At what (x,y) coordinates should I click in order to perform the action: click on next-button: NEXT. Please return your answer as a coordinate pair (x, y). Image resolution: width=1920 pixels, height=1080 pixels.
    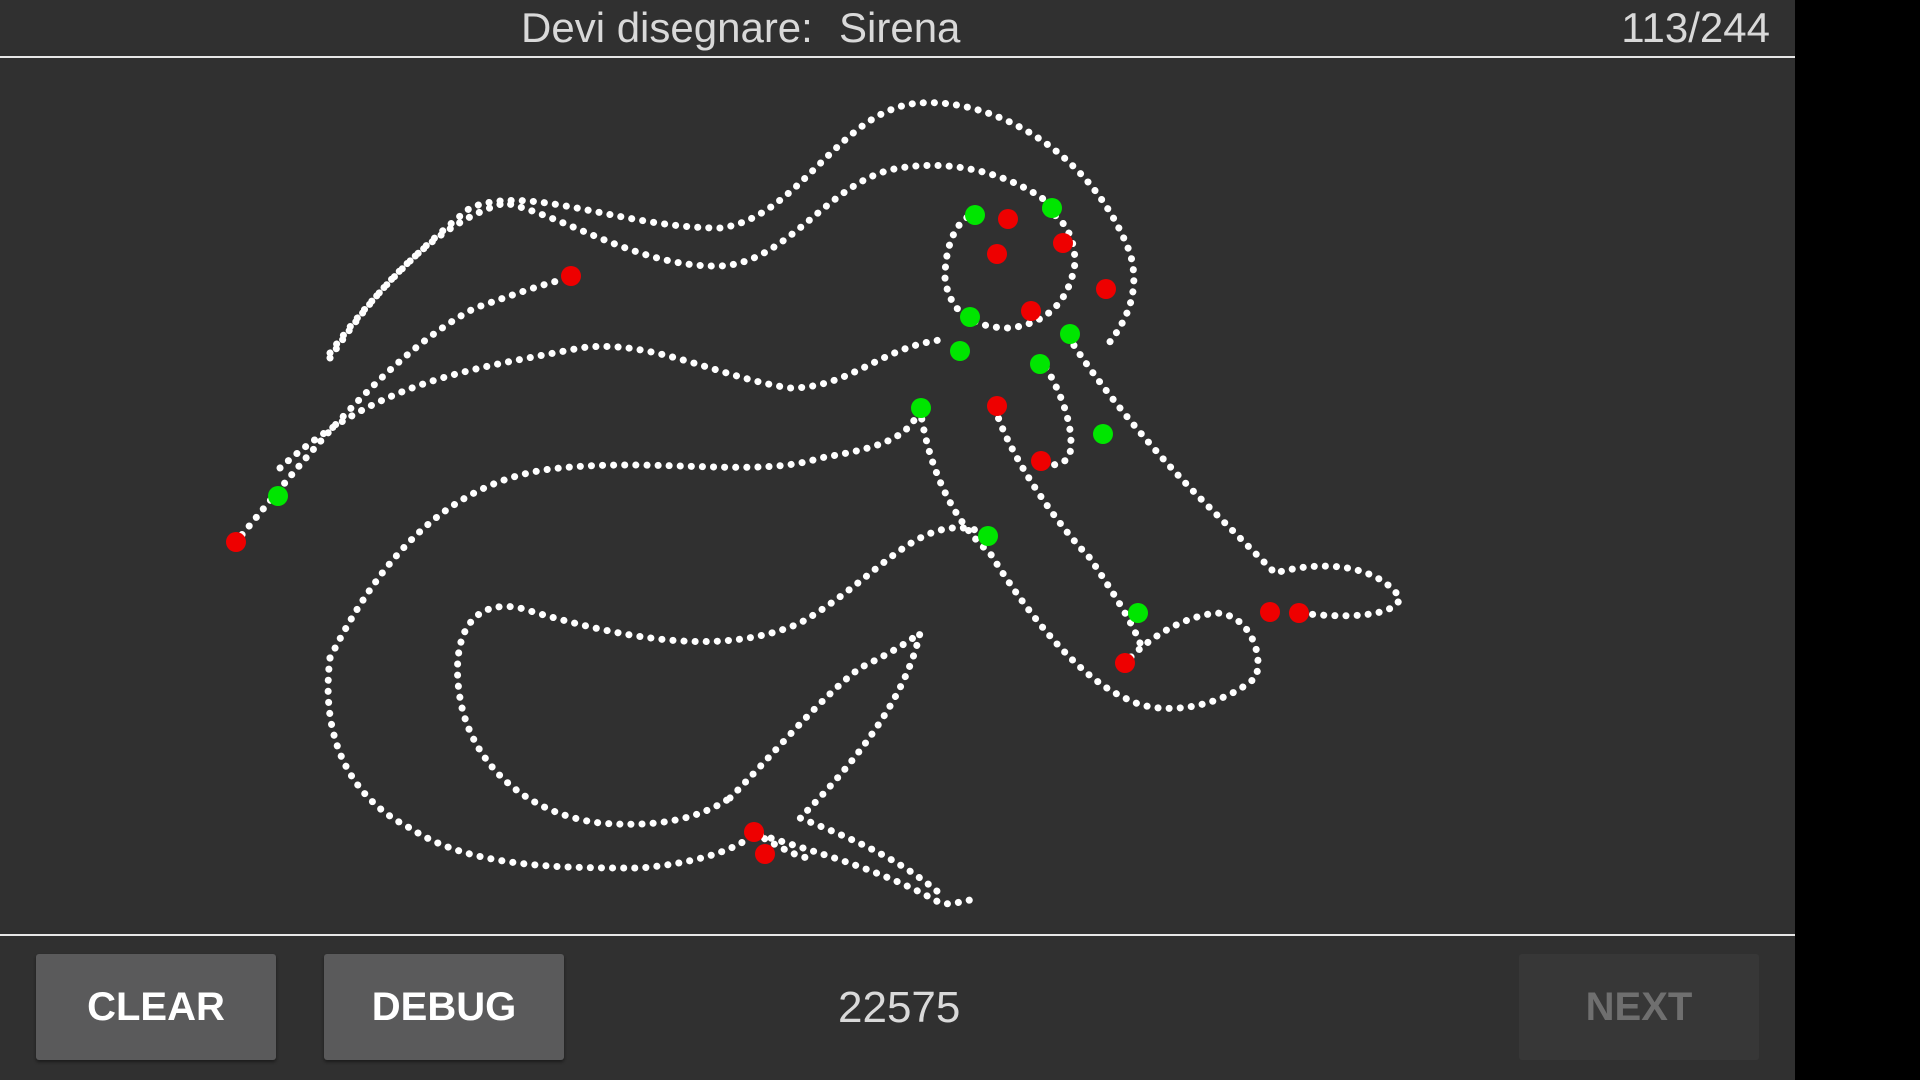
    Looking at the image, I should click on (1639, 1007).